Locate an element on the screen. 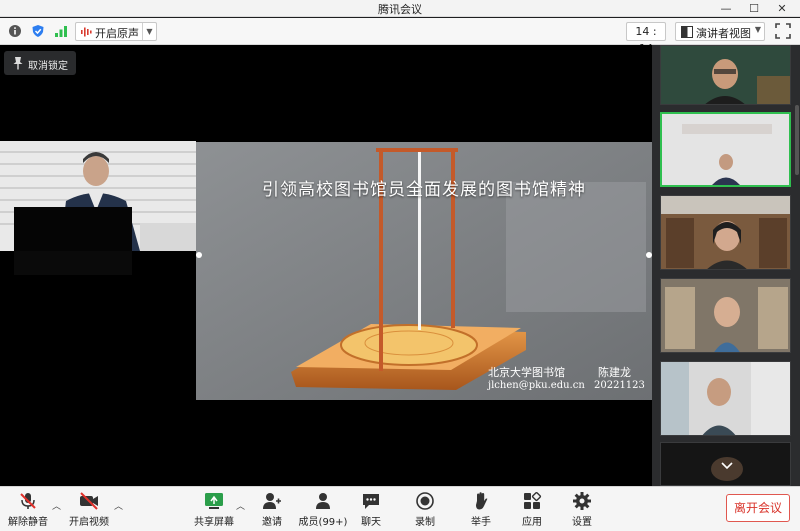 The height and width of the screenshot is (531, 800). resize-handle-left is located at coordinates (199, 255).